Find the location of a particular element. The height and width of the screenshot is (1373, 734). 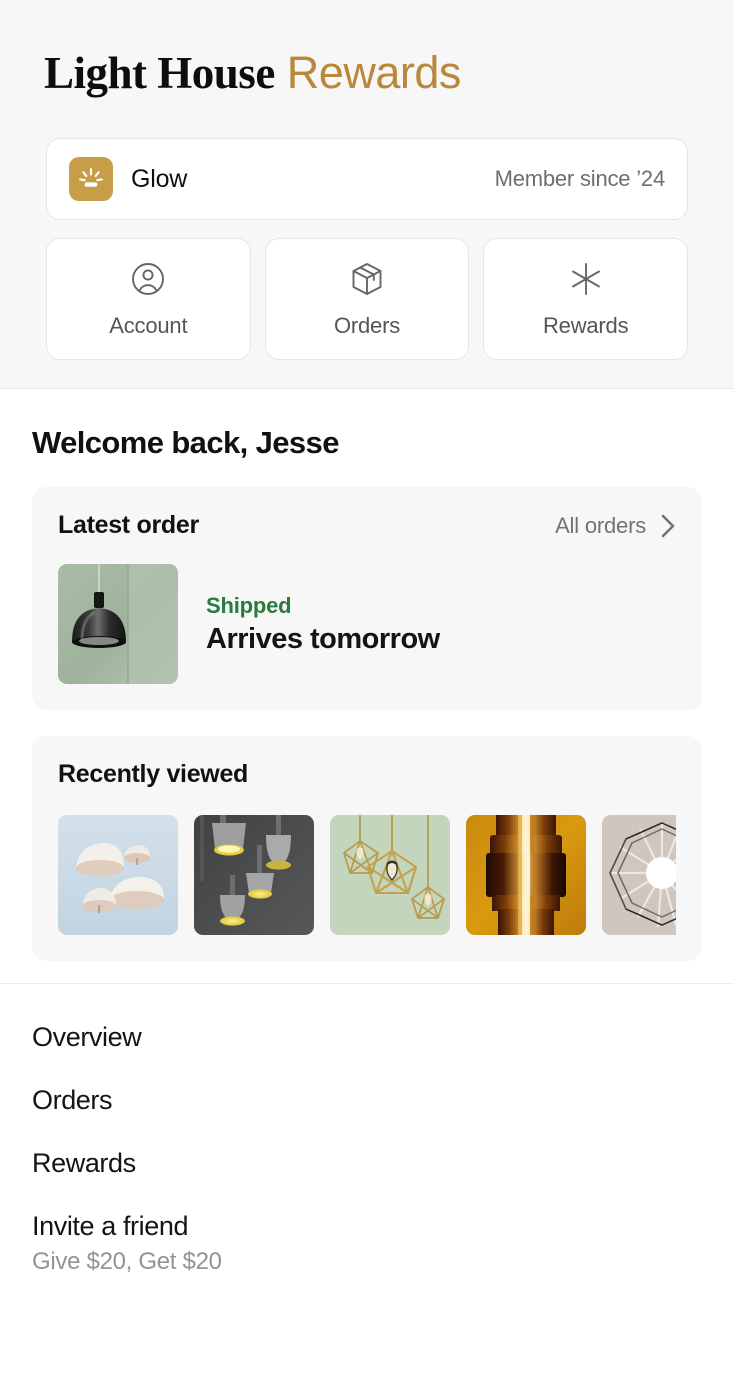

recently-viewed-strip is located at coordinates (367, 875).